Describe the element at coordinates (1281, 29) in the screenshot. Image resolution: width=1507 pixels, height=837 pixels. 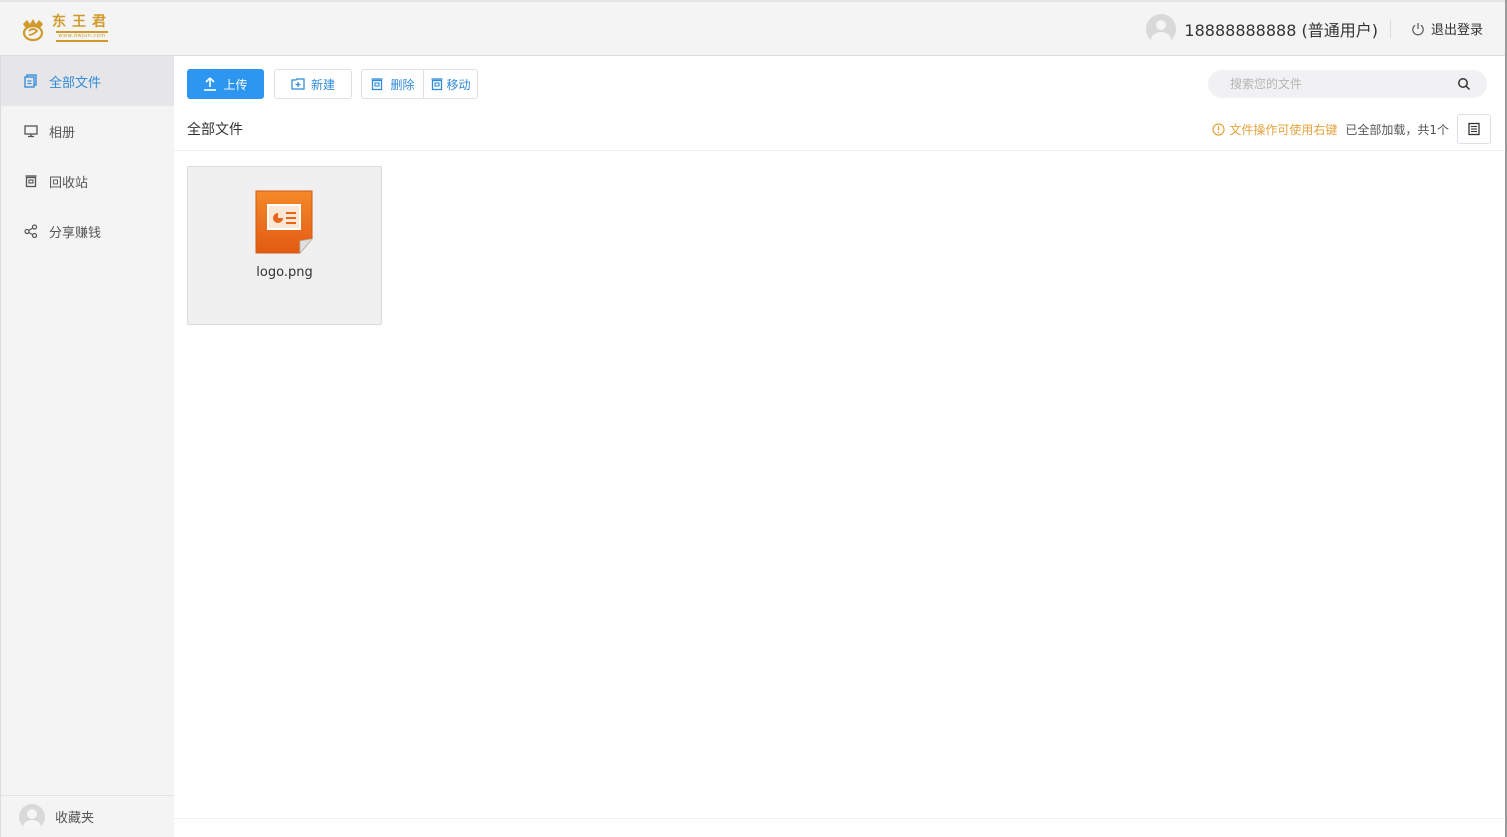
I see `user-label: 18888888888 (普通用户)` at that location.